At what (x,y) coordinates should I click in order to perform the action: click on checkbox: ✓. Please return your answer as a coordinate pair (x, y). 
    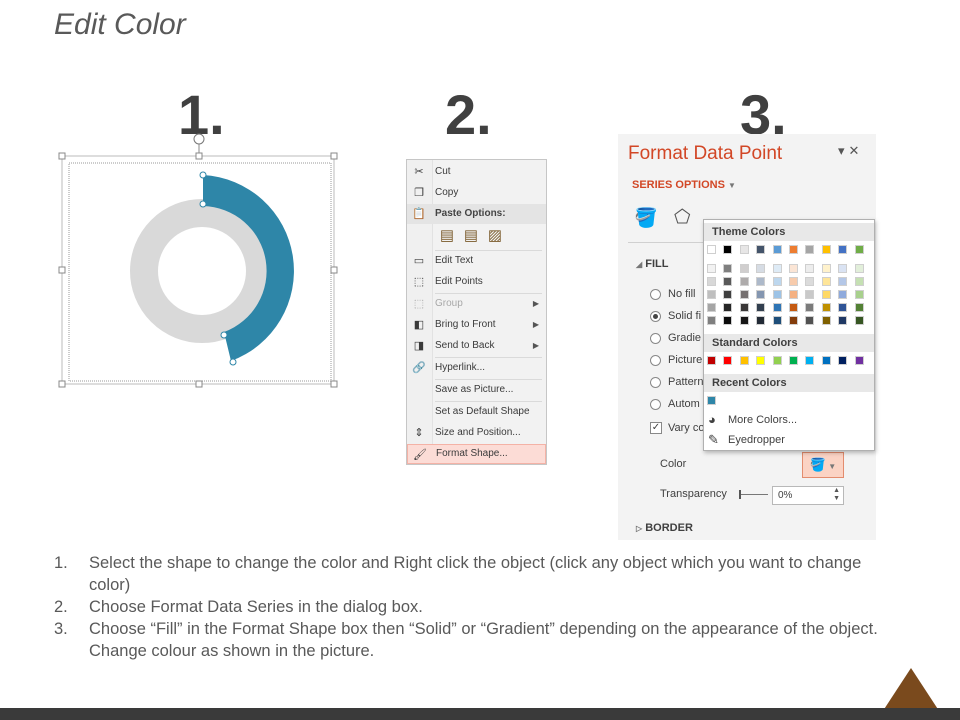
    Looking at the image, I should click on (656, 428).